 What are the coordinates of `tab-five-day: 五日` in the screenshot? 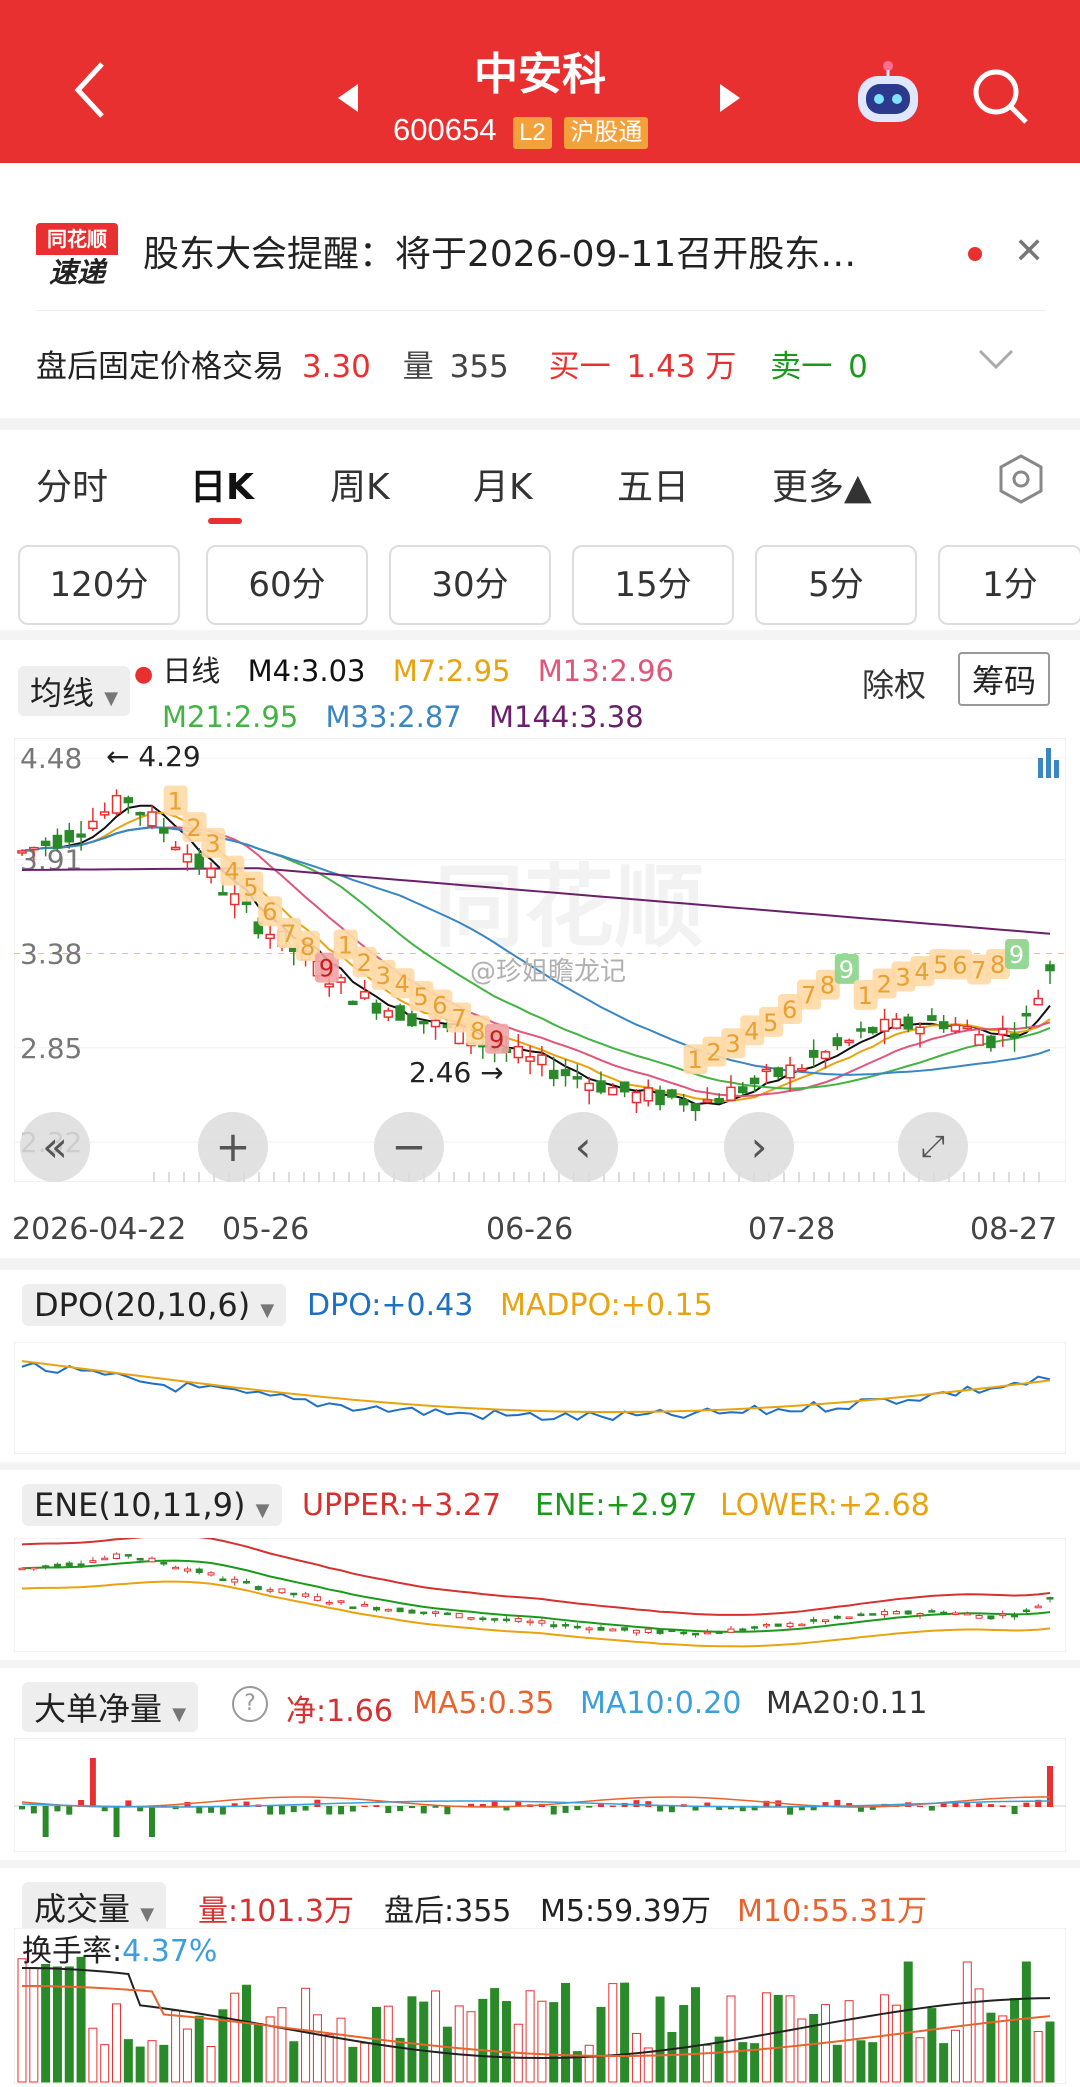 It's located at (653, 484).